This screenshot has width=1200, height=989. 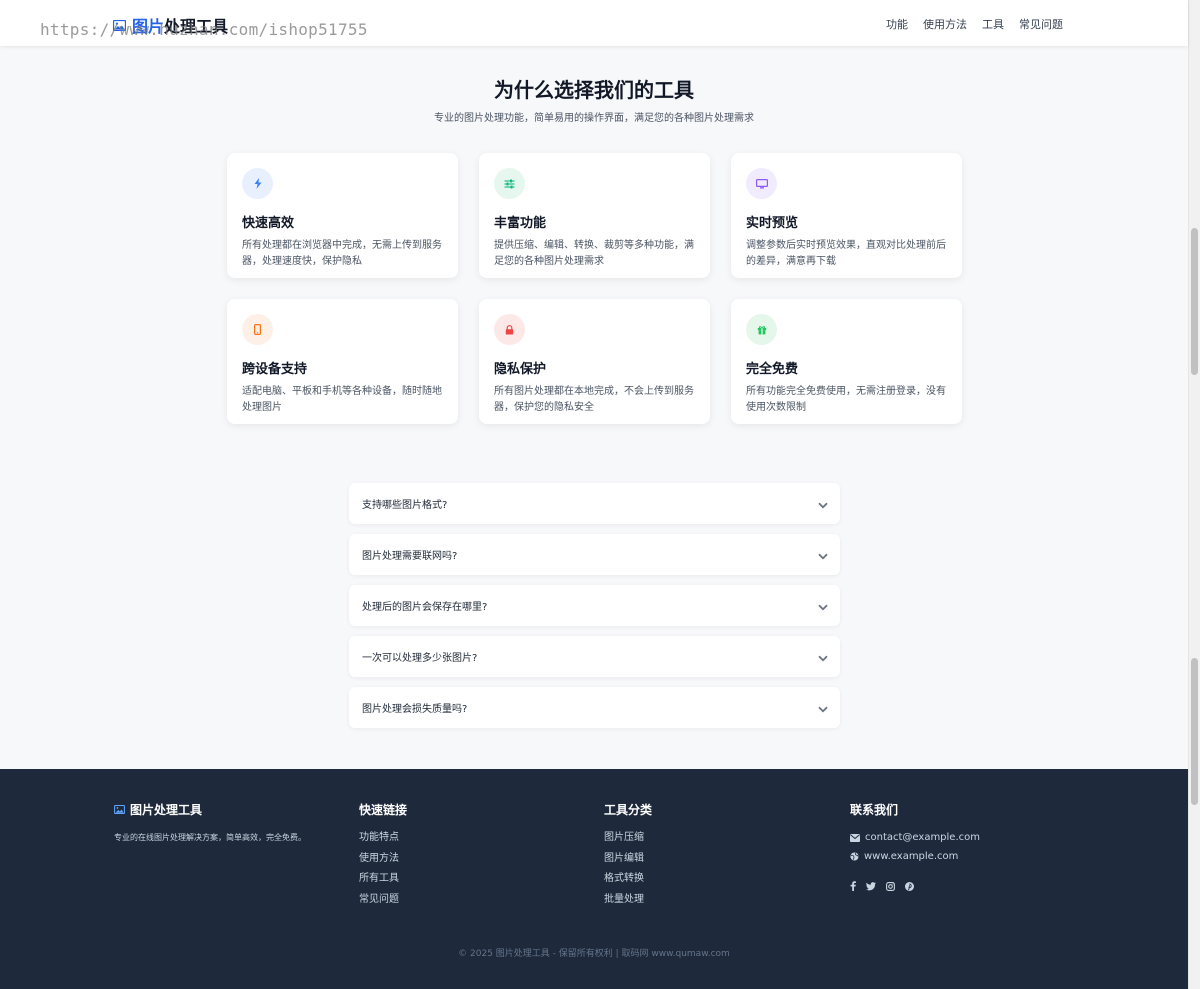 I want to click on nav-usage: 使用方法, so click(x=945, y=24).